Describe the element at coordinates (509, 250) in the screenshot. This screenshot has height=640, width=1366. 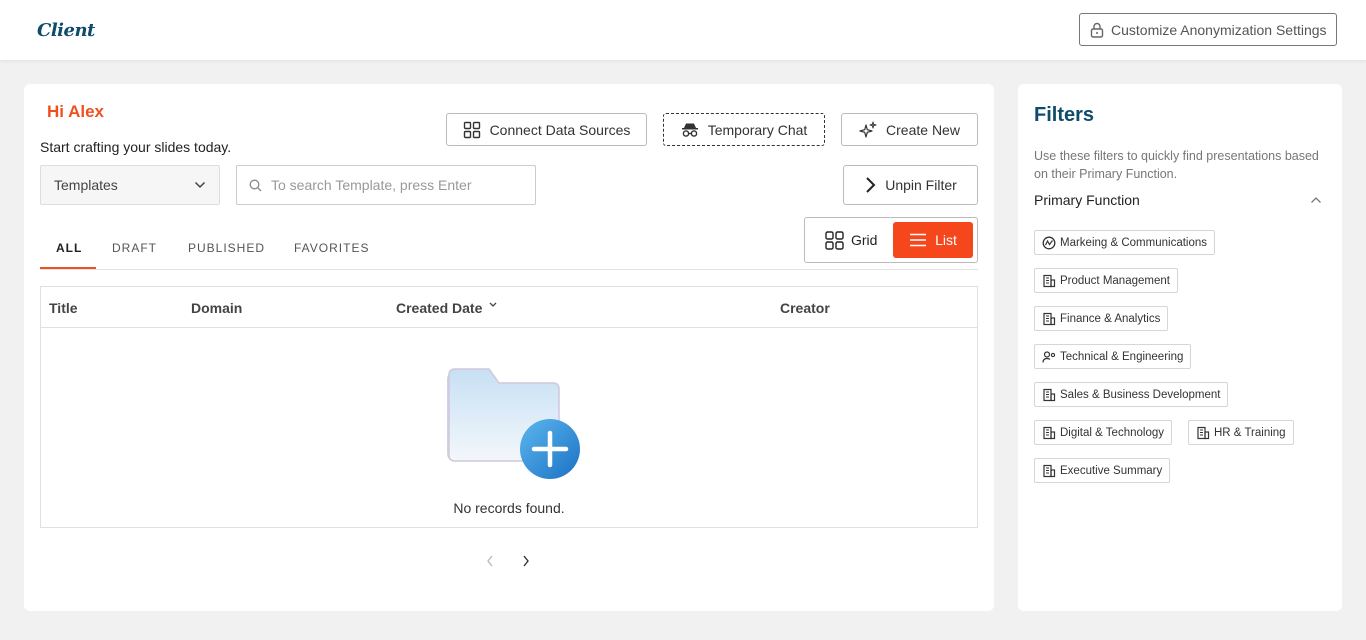
I see `status-tabs: ALL DRAFT PUBLISHED FAVORITES` at that location.